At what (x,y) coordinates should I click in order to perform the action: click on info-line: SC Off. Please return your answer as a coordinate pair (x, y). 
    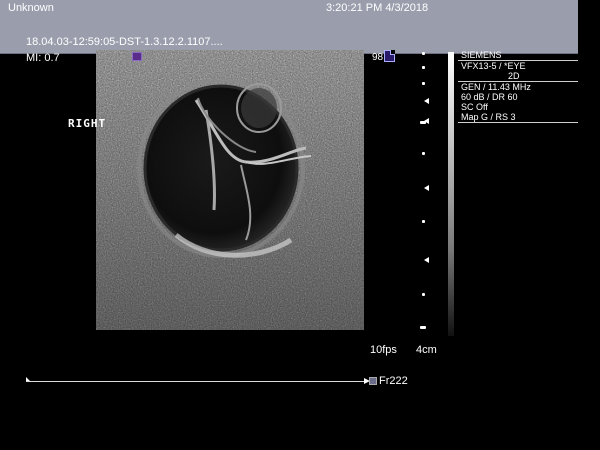
    Looking at the image, I should click on (474, 107).